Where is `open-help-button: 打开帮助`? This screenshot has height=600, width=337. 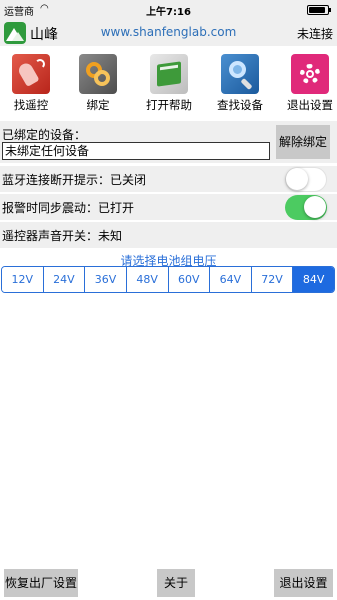 open-help-button: 打开帮助 is located at coordinates (169, 83).